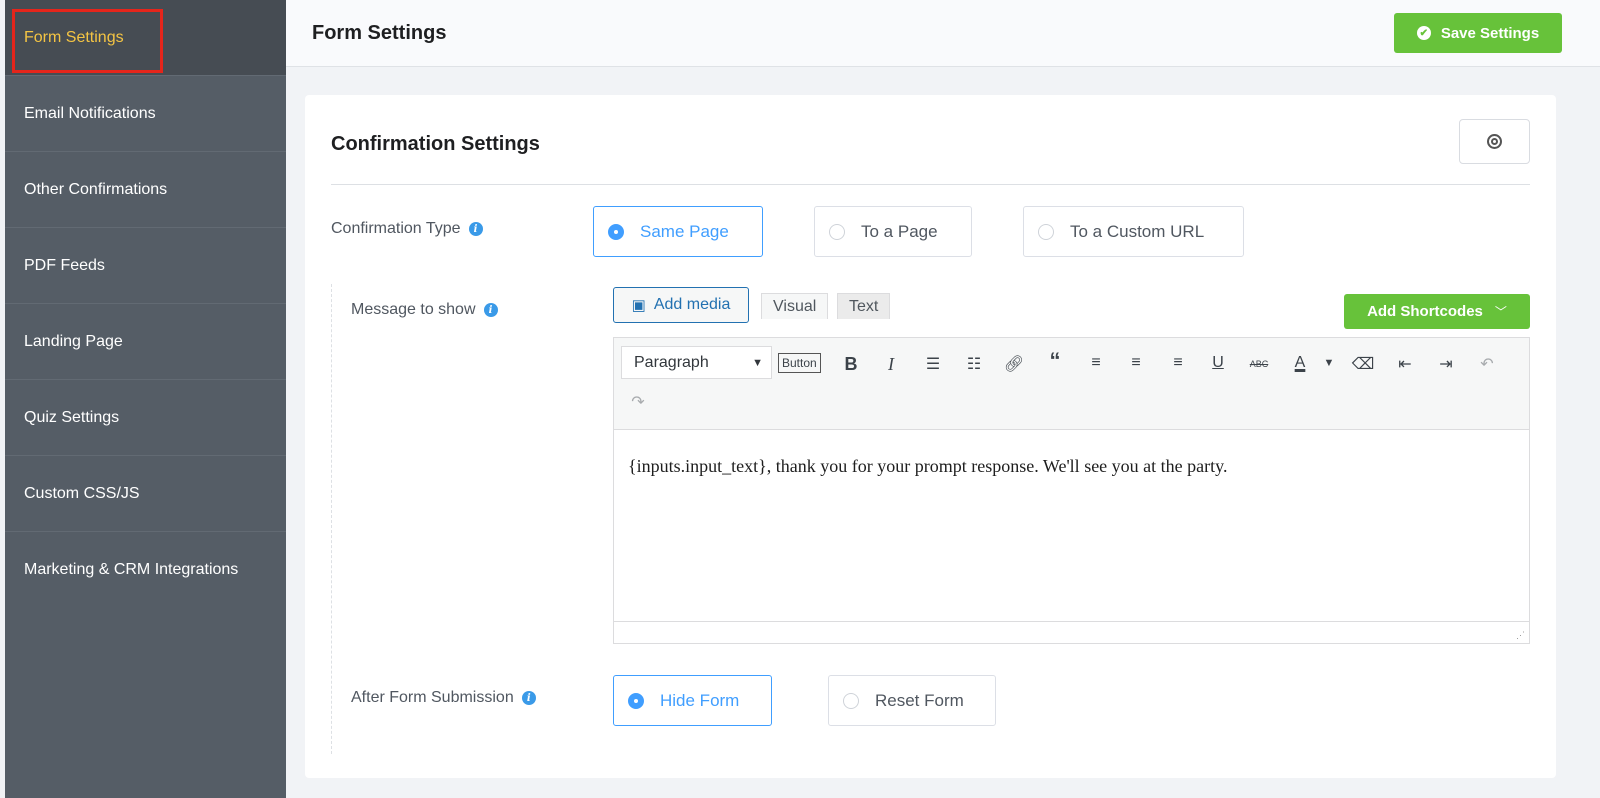  What do you see at coordinates (1071, 632) in the screenshot?
I see `editor-statusbar: ⋰` at bounding box center [1071, 632].